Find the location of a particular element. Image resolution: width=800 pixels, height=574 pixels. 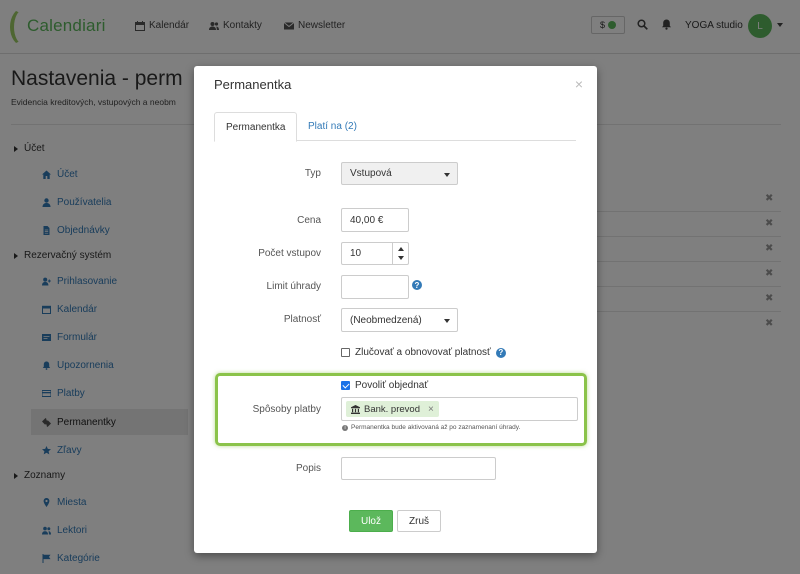

close-icon: × is located at coordinates (579, 84).